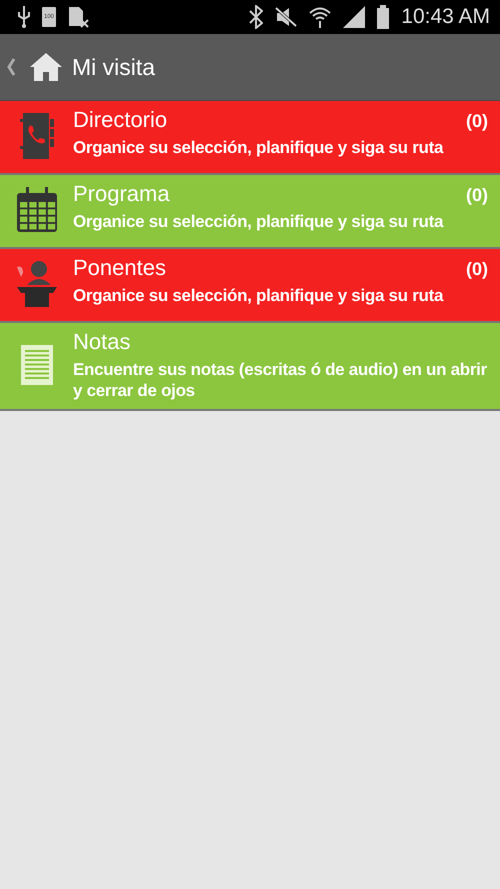 This screenshot has height=889, width=500. I want to click on calendar-icon, so click(37, 210).